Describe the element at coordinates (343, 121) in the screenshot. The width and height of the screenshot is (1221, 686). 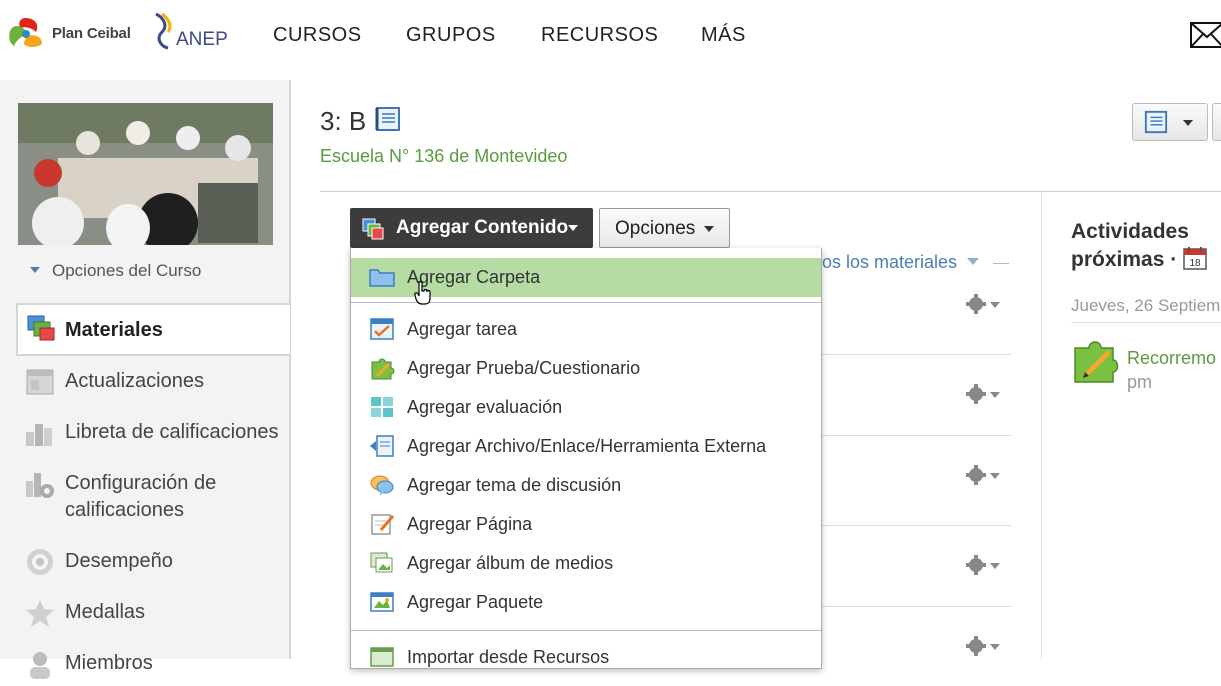
I see `page-title: 3: B` at that location.